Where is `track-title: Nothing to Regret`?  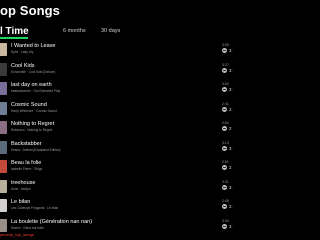
track-title: Nothing to Regret is located at coordinates (103, 124).